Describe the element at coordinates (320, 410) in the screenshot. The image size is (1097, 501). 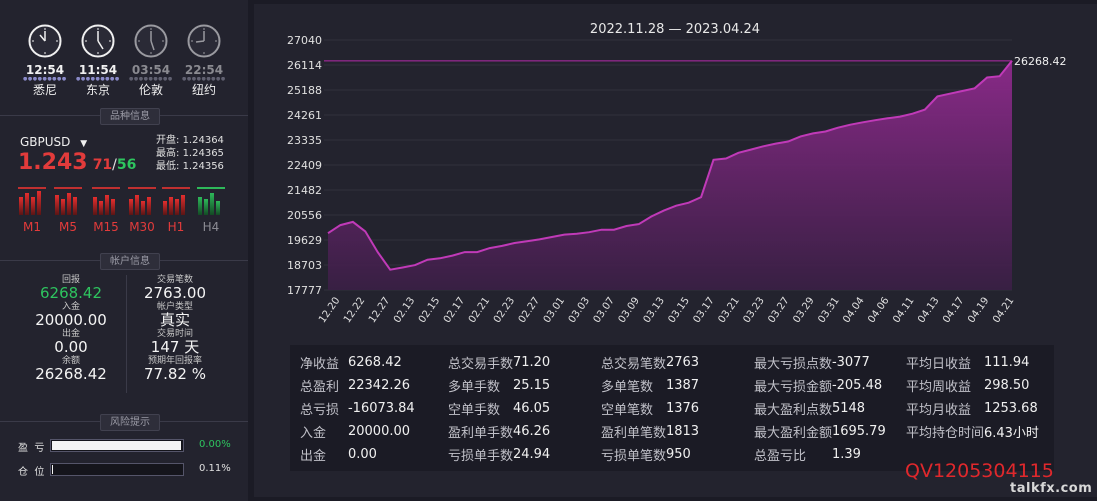
I see `stat-label: 总亏损` at that location.